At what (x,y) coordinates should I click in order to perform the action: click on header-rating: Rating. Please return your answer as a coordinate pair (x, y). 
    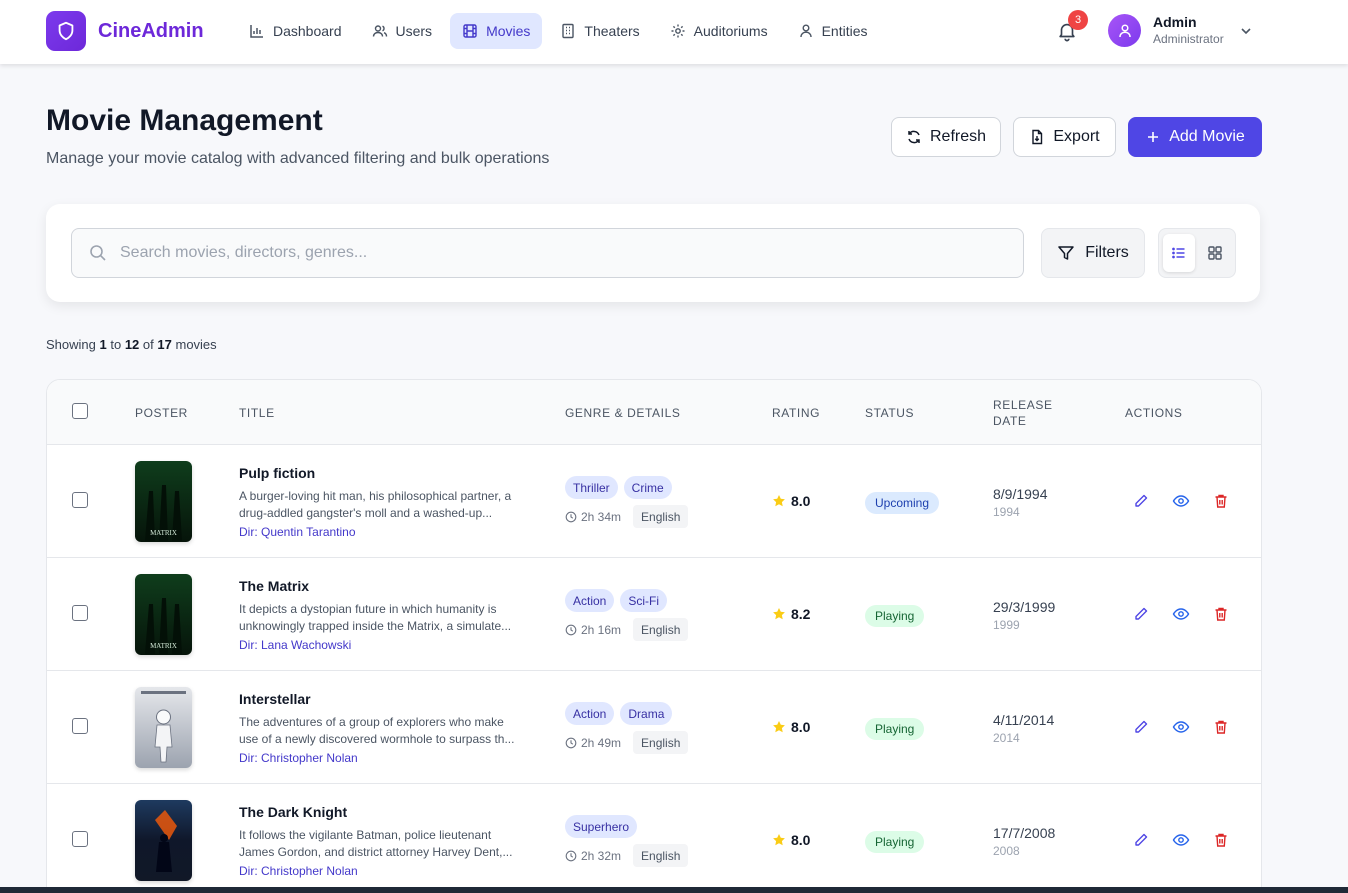
    Looking at the image, I should click on (796, 413).